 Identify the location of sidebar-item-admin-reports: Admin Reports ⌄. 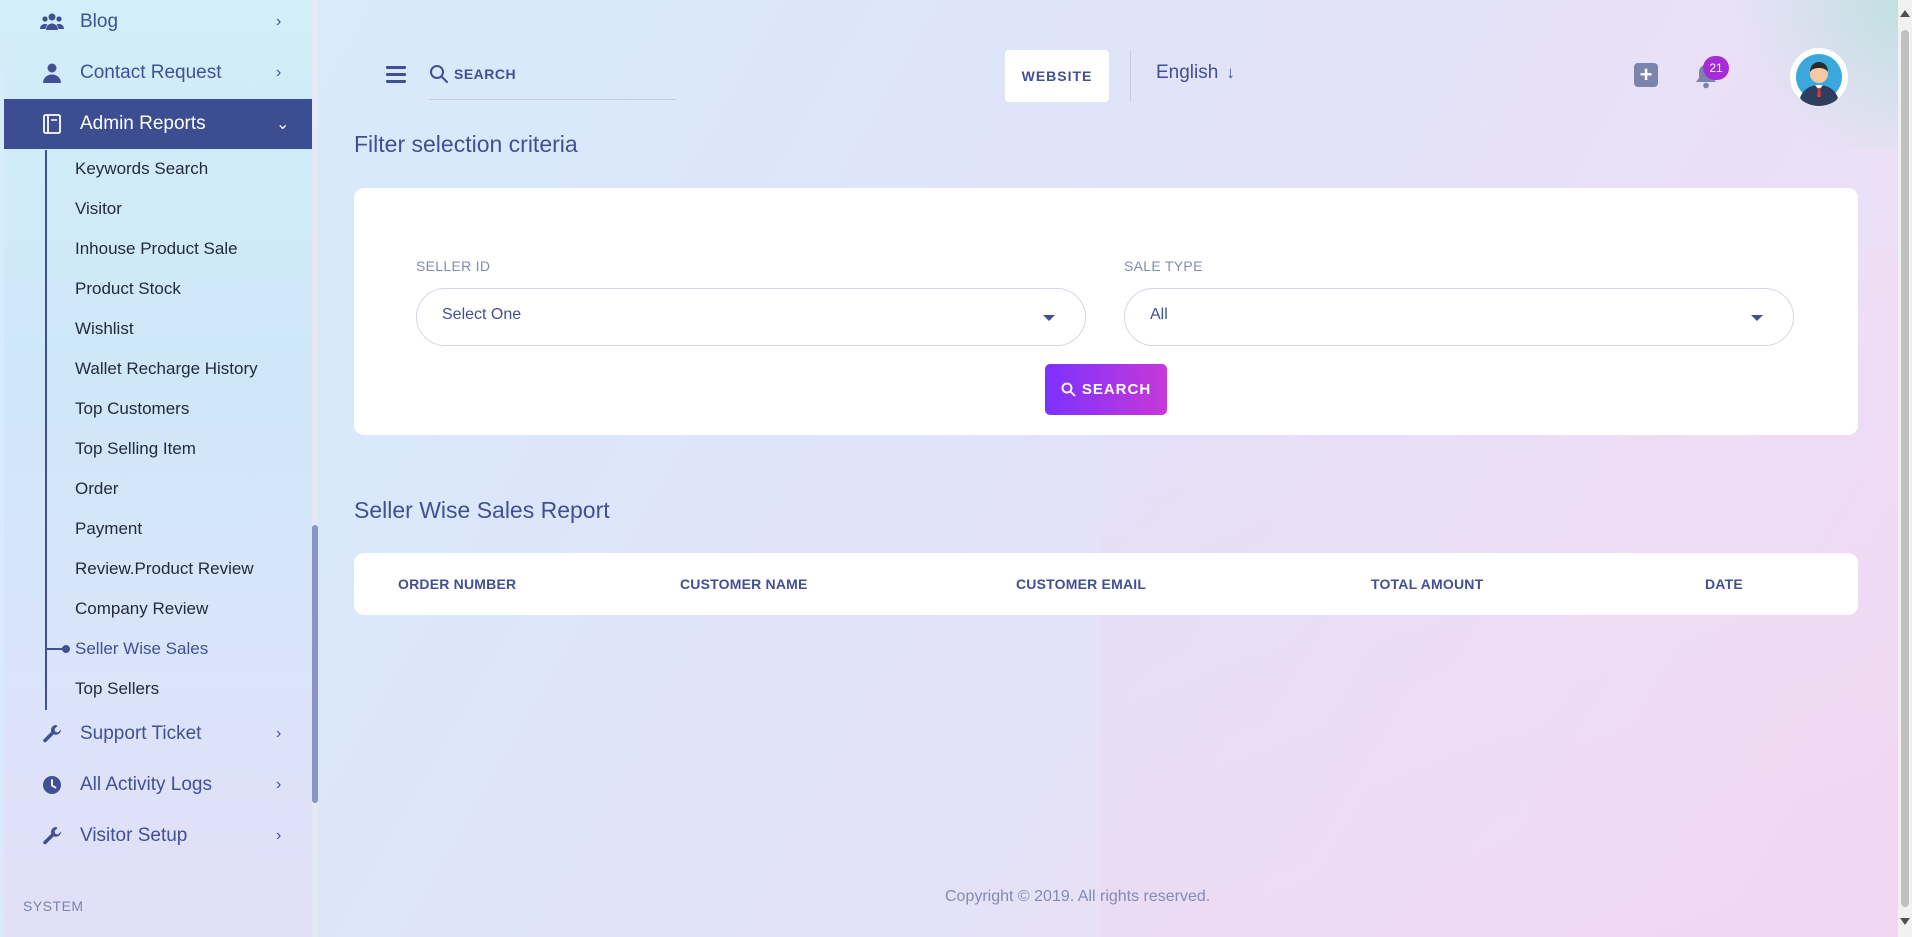
(158, 124).